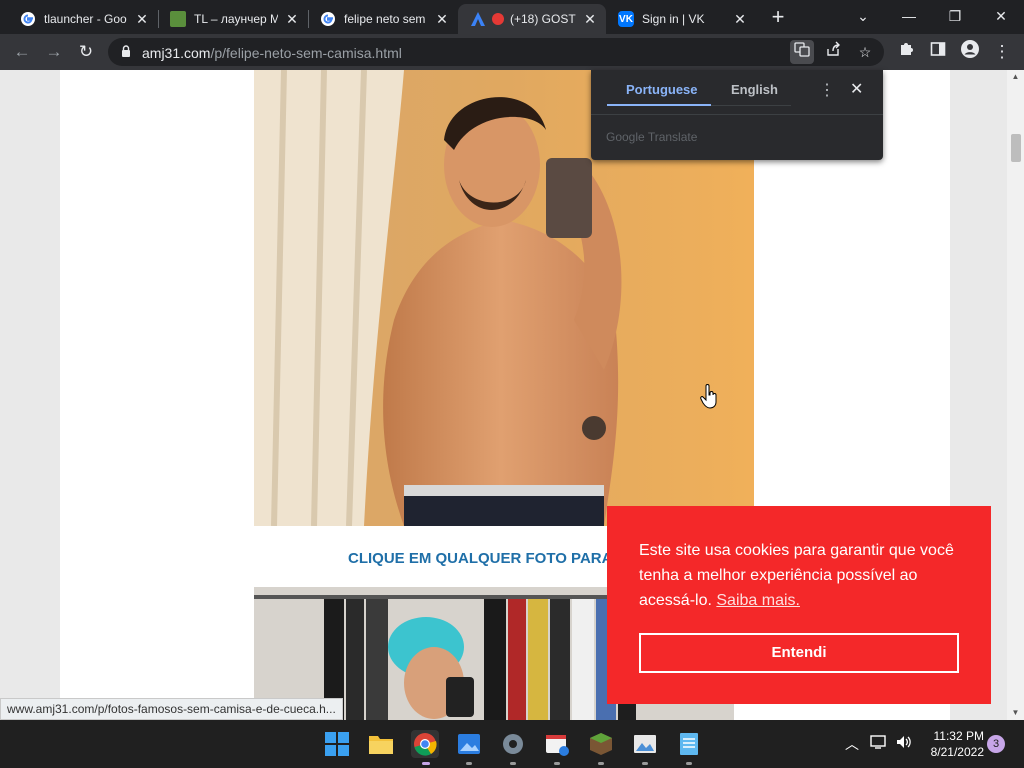 This screenshot has height=768, width=1024. Describe the element at coordinates (659, 105) in the screenshot. I see `active-language-underline` at that location.